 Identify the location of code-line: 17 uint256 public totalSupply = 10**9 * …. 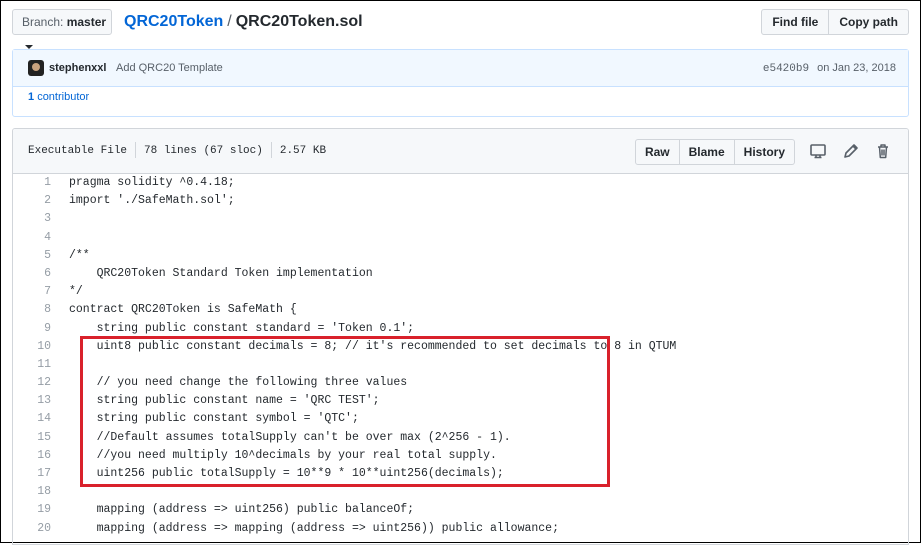
(460, 474).